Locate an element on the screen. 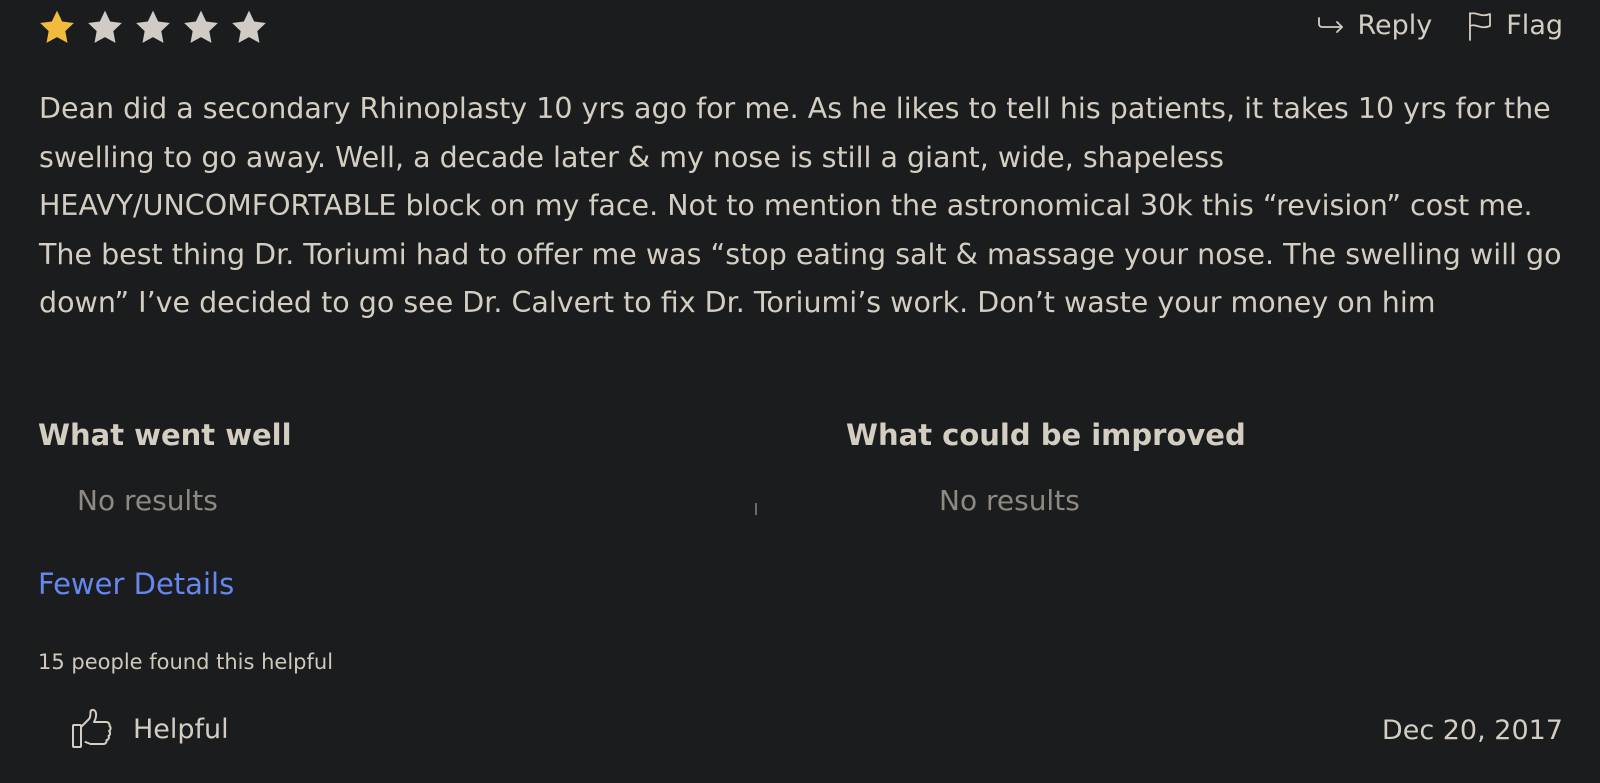 The height and width of the screenshot is (783, 1600). improved-heading: What could be improved is located at coordinates (1046, 435).